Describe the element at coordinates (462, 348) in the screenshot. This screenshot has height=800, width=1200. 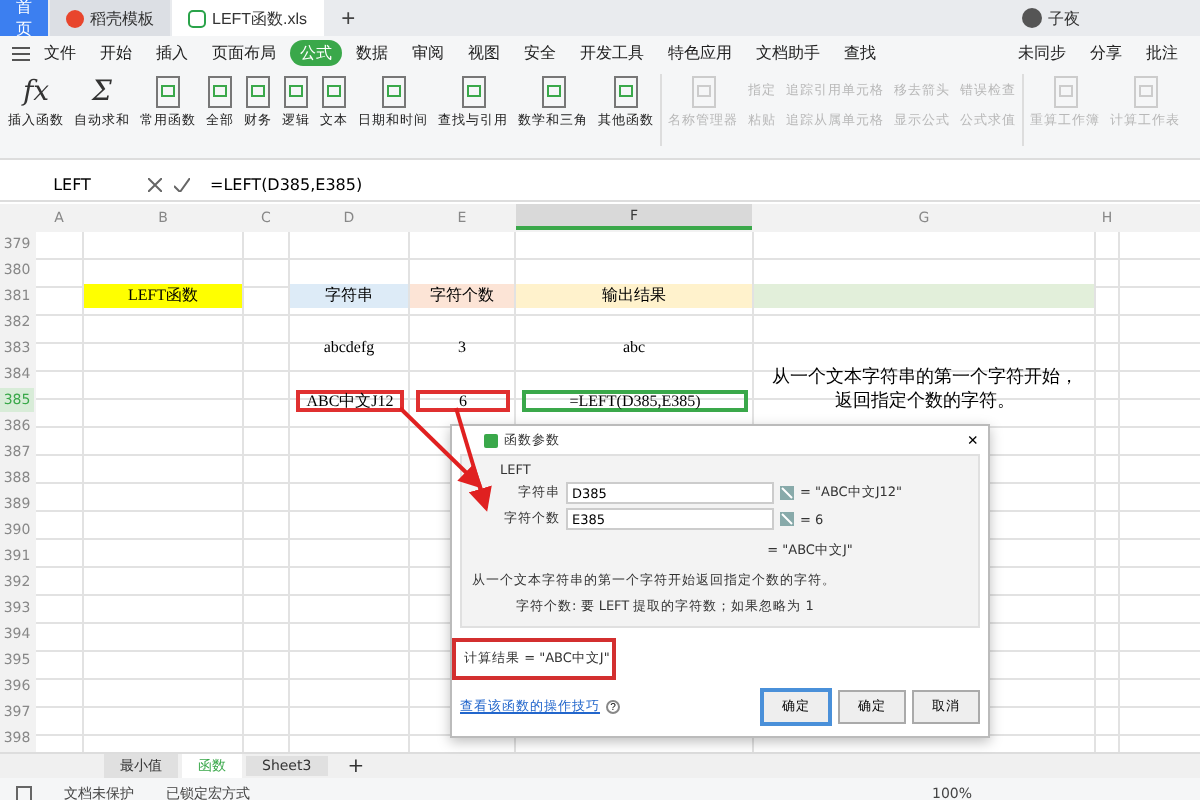
I see `table-cell-text: 3` at that location.